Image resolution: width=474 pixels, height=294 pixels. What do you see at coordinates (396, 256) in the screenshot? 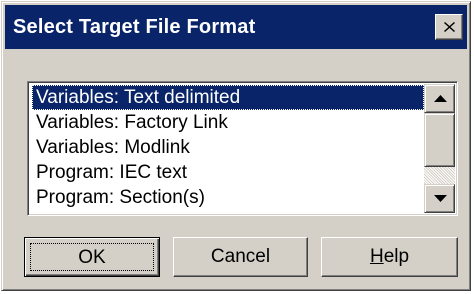
I see `help-button-label: elp` at bounding box center [396, 256].